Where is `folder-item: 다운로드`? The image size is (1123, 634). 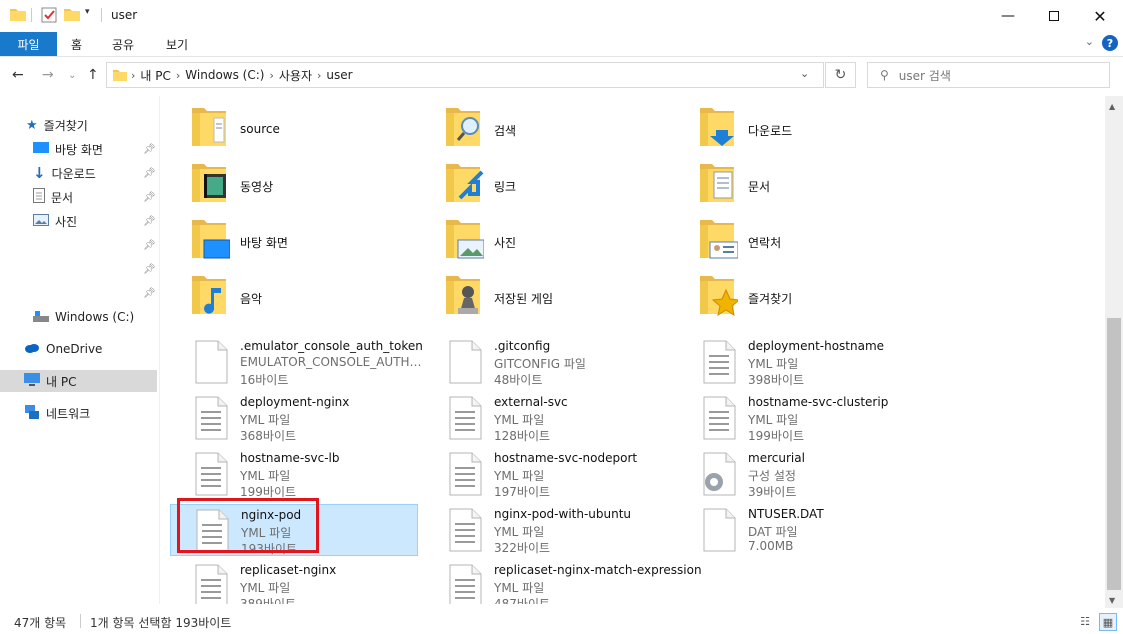 folder-item: 다운로드 is located at coordinates (802, 126).